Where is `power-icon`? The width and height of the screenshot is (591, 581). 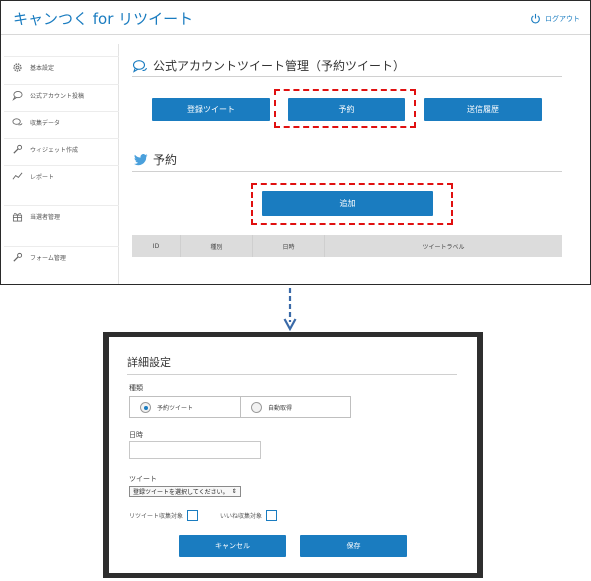 power-icon is located at coordinates (535, 18).